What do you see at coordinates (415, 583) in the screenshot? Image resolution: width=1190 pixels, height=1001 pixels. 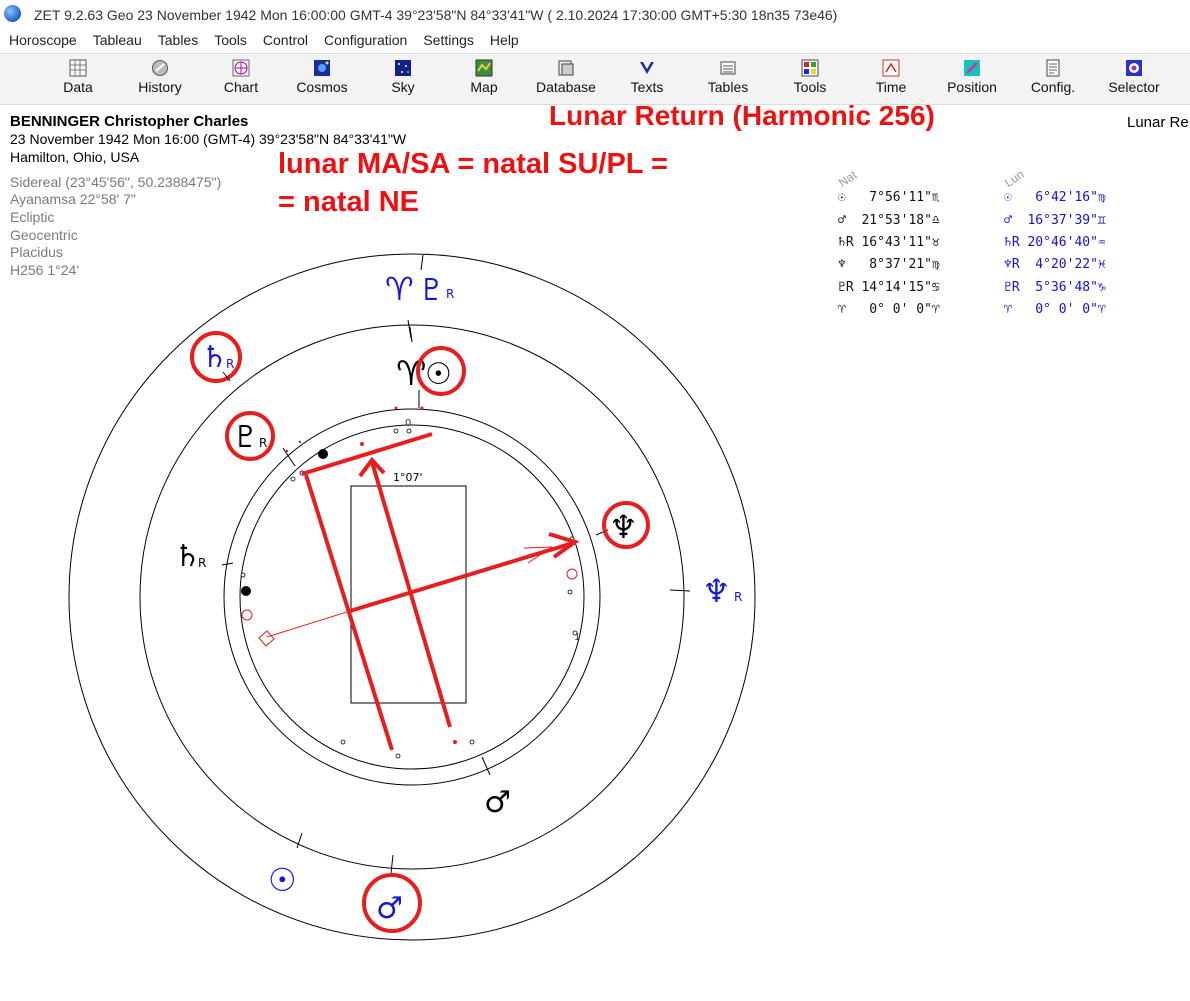 I see `natal-ring-ticks` at bounding box center [415, 583].